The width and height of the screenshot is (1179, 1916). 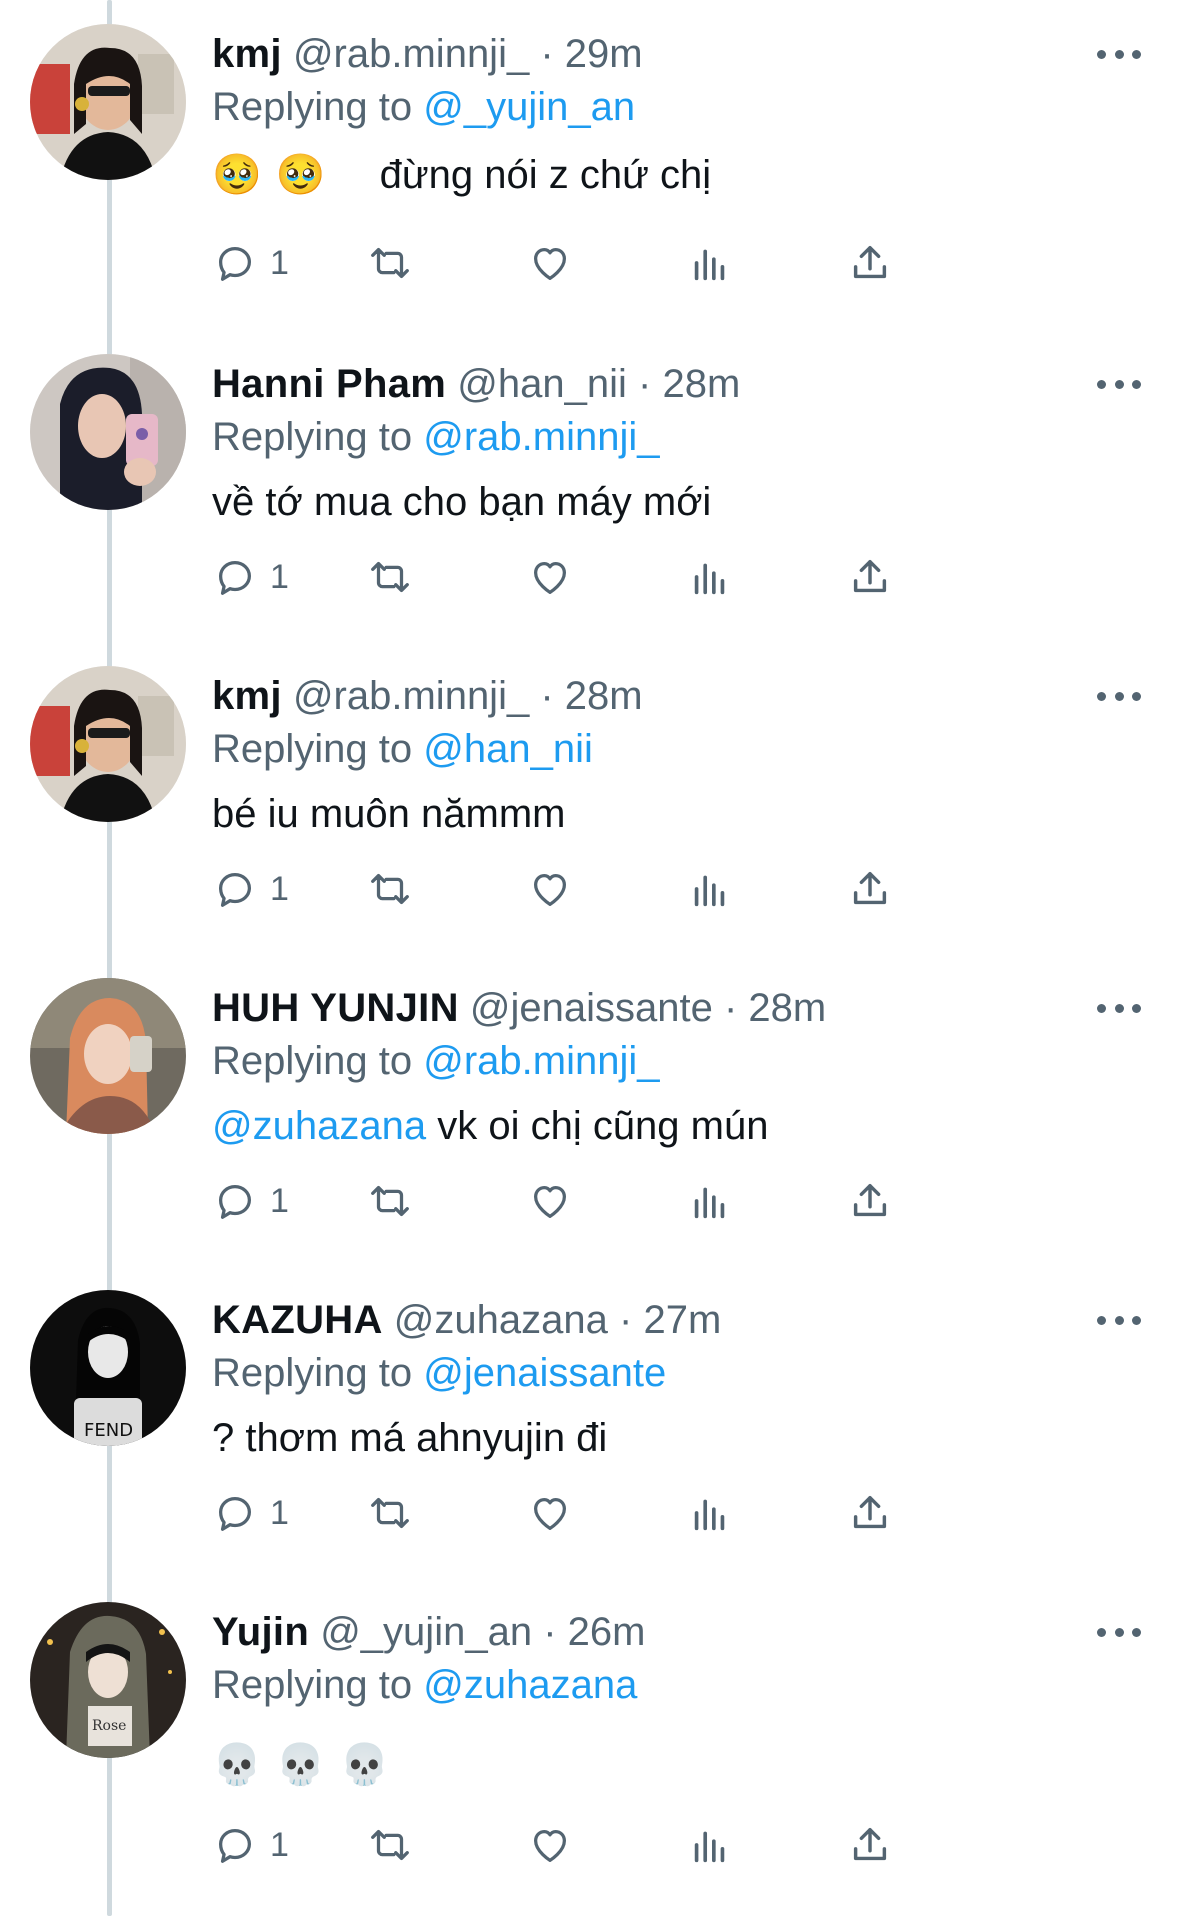 I want to click on display-name: KAZUHA, so click(x=297, y=1320).